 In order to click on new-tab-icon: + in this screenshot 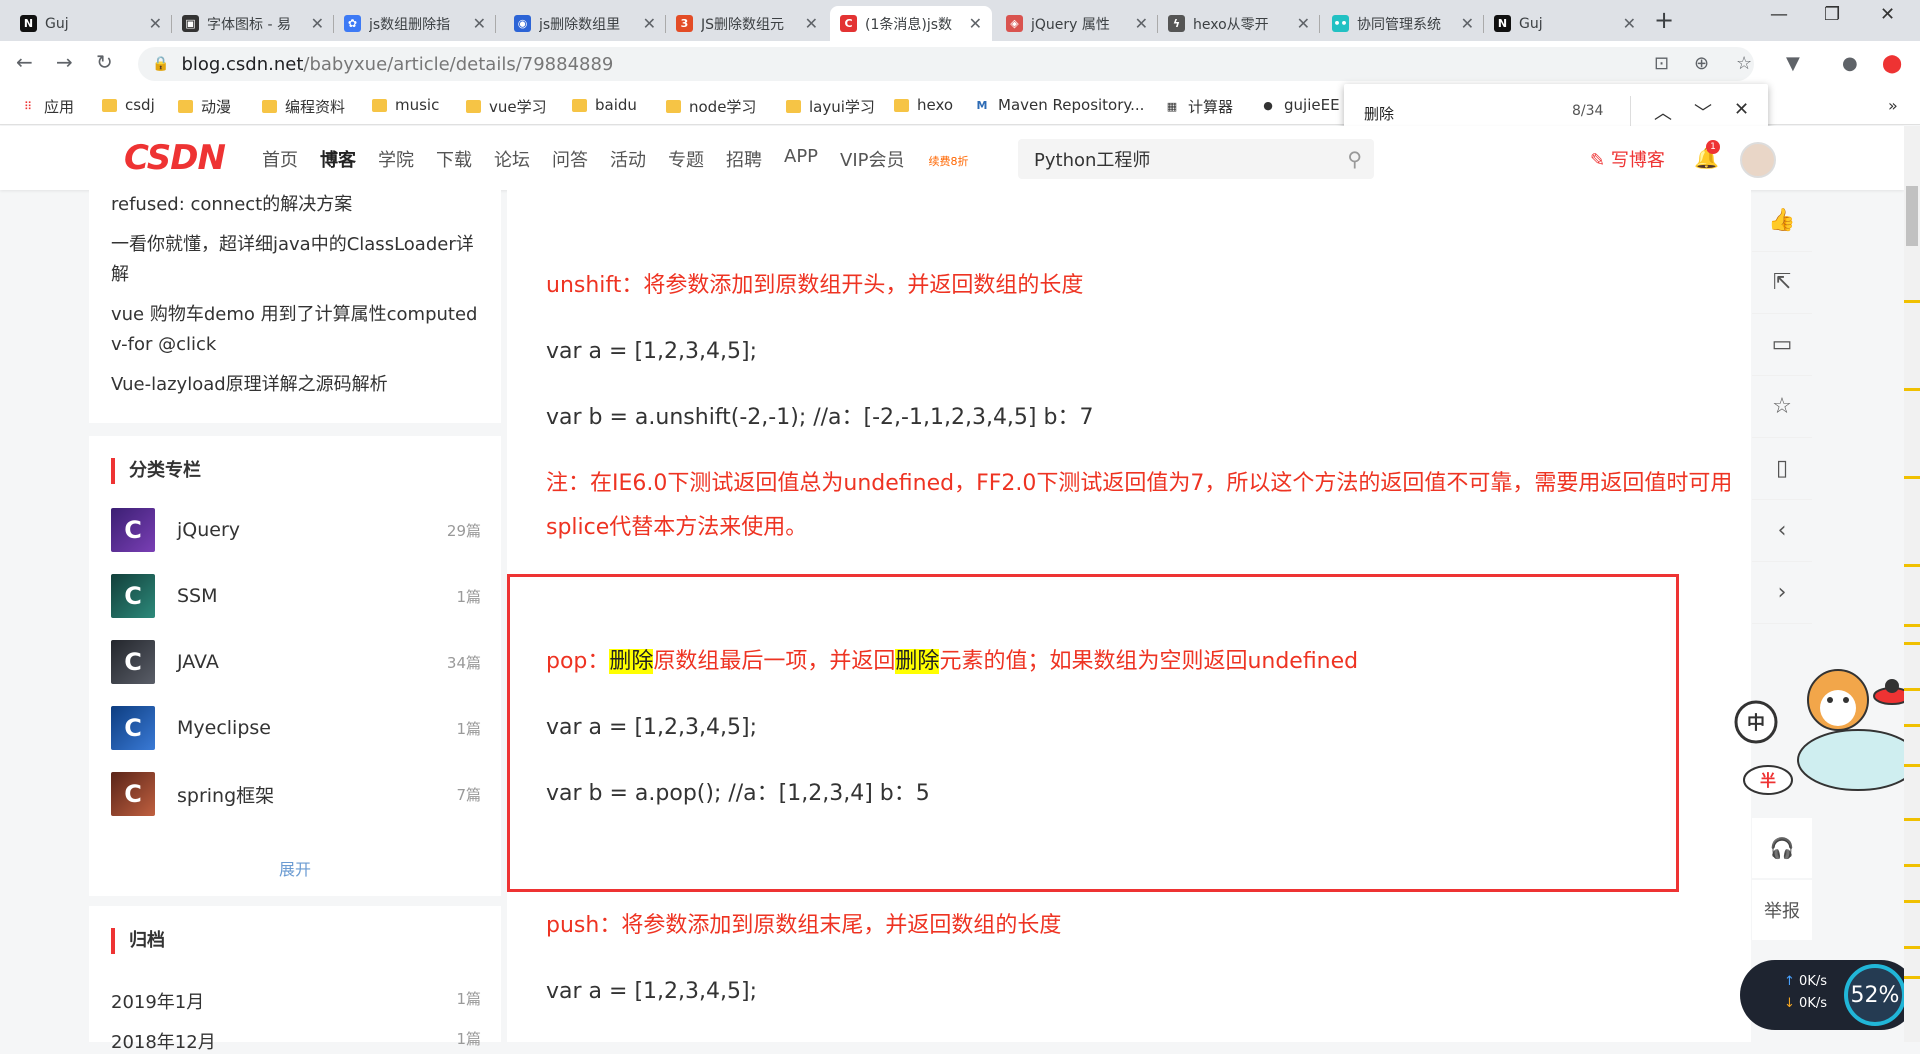, I will do `click(1664, 20)`.